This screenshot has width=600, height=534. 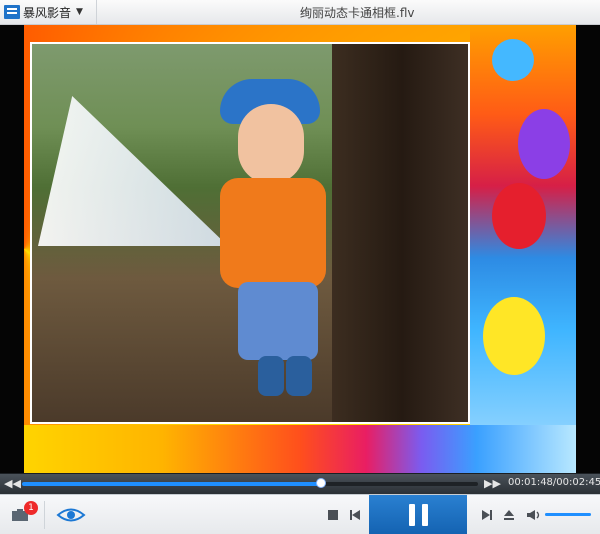 I want to click on volume-slider-fill, so click(x=568, y=514).